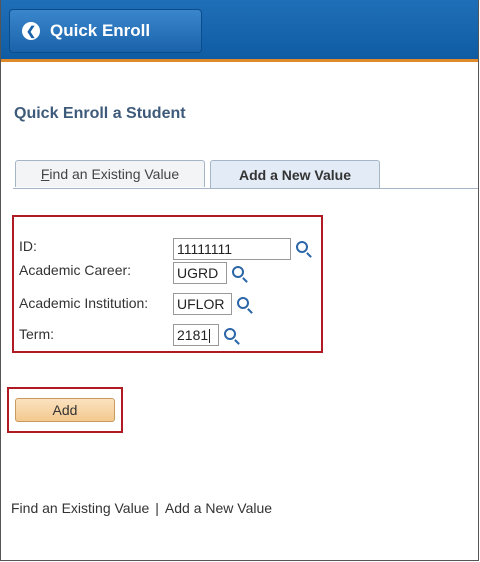  Describe the element at coordinates (193, 335) in the screenshot. I see `term-value: 2181` at that location.